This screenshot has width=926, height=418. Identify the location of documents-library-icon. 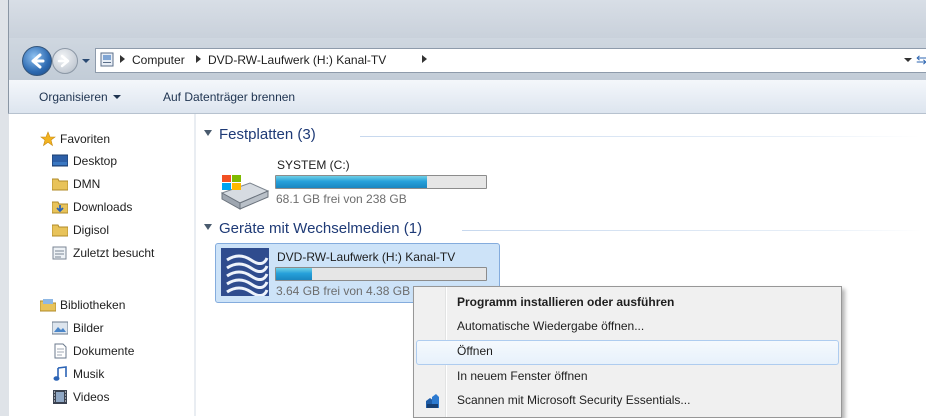
(60, 351).